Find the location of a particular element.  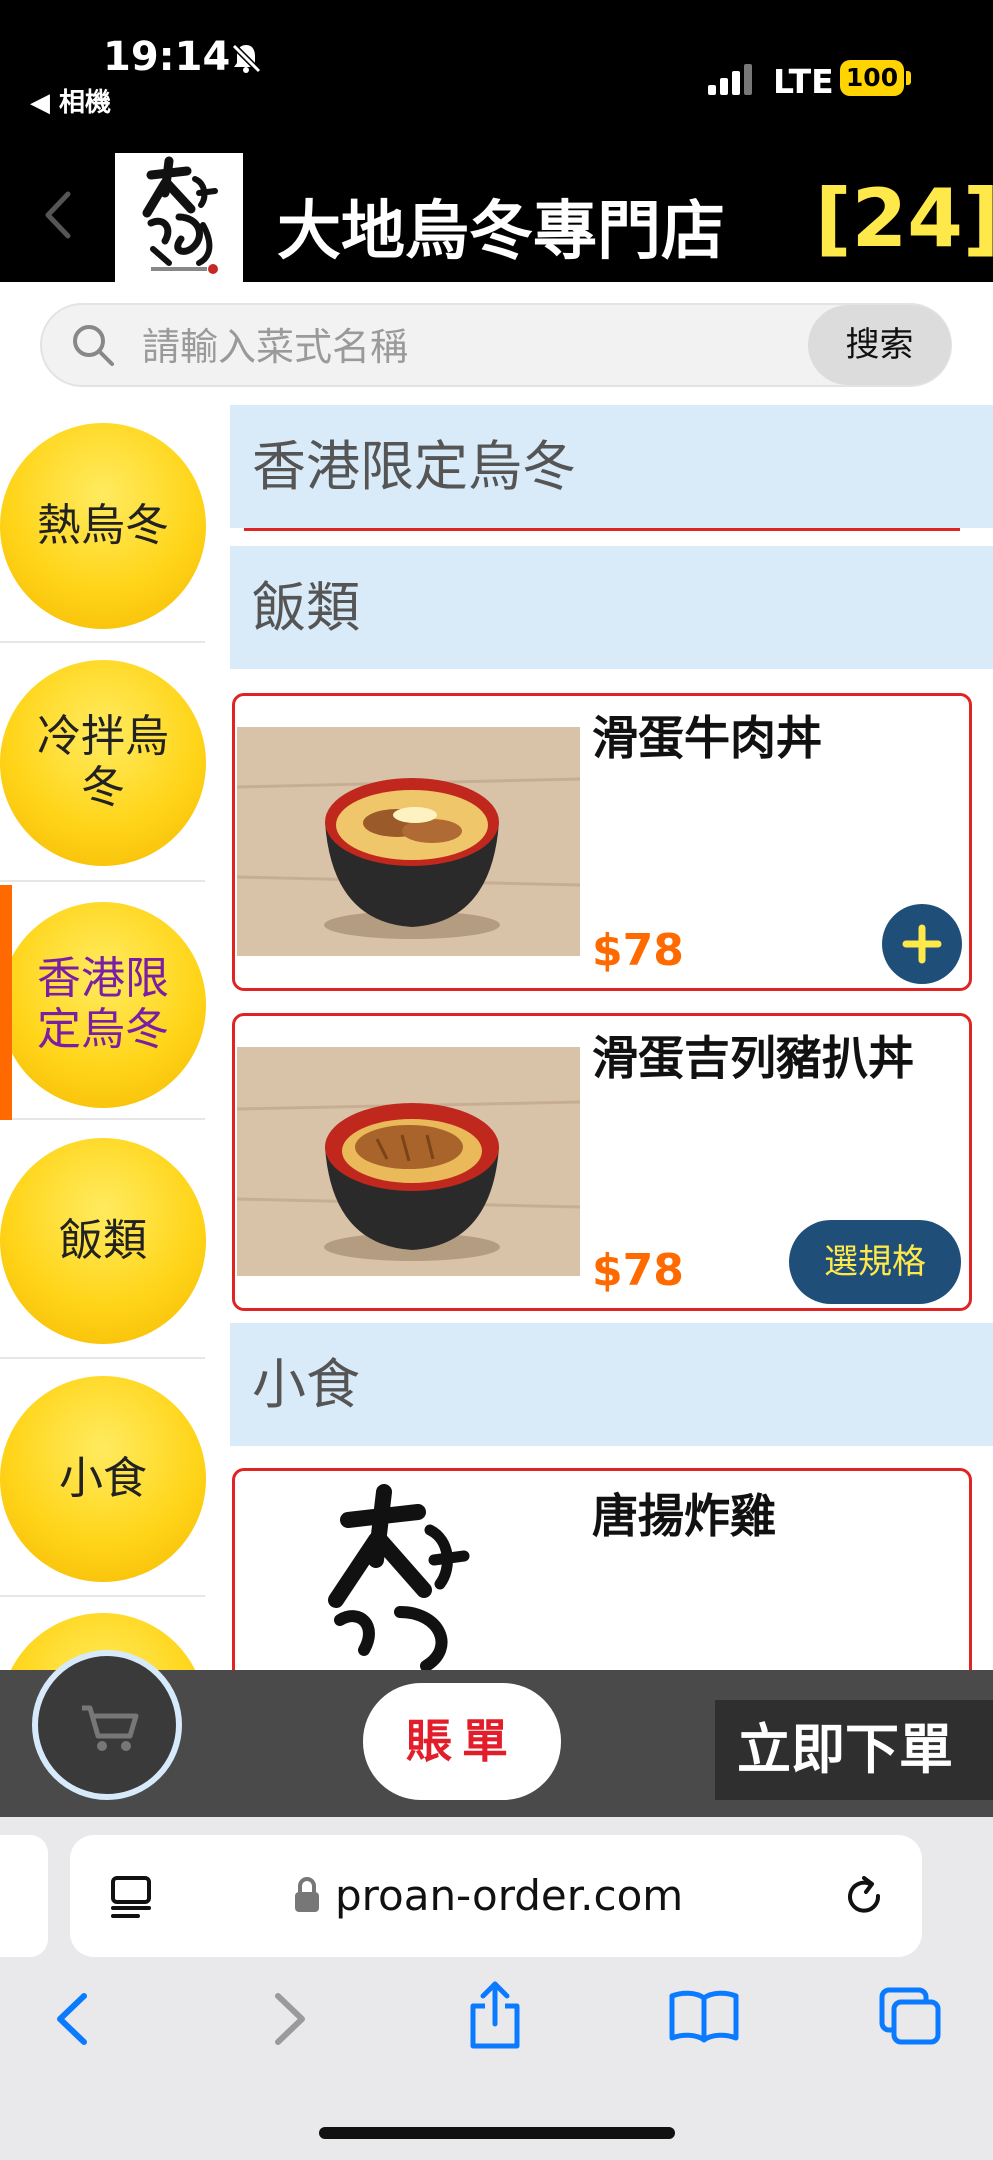

category-hot-udon: 熱烏冬 is located at coordinates (103, 526).